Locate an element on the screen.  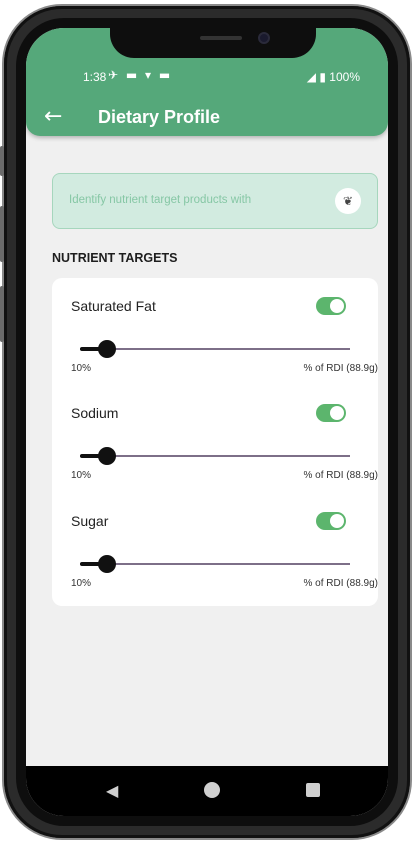
target-sodium: Sodium 10% % of RDI (88.9g) is located at coordinates (215, 439).